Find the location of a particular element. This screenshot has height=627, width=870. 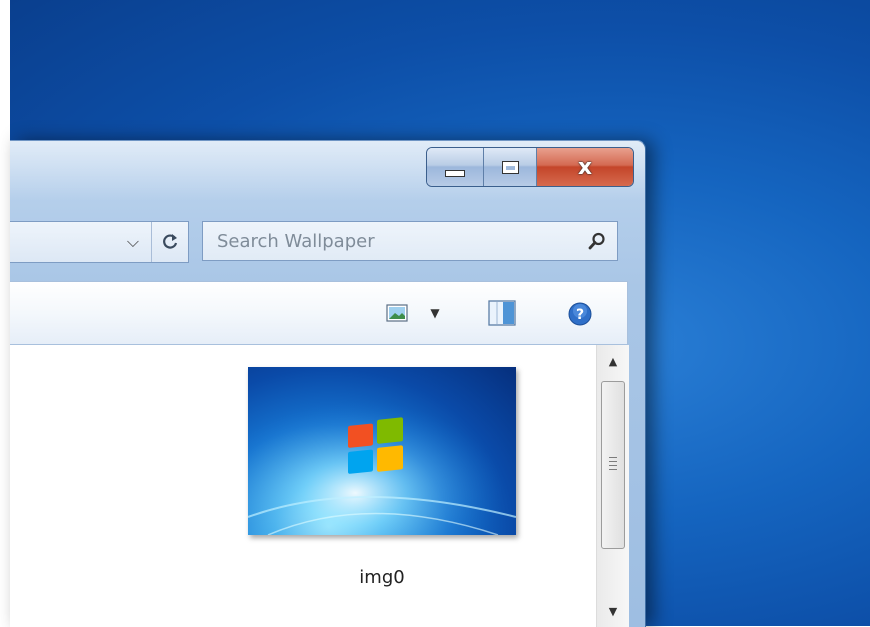

maximize-button is located at coordinates (510, 167).